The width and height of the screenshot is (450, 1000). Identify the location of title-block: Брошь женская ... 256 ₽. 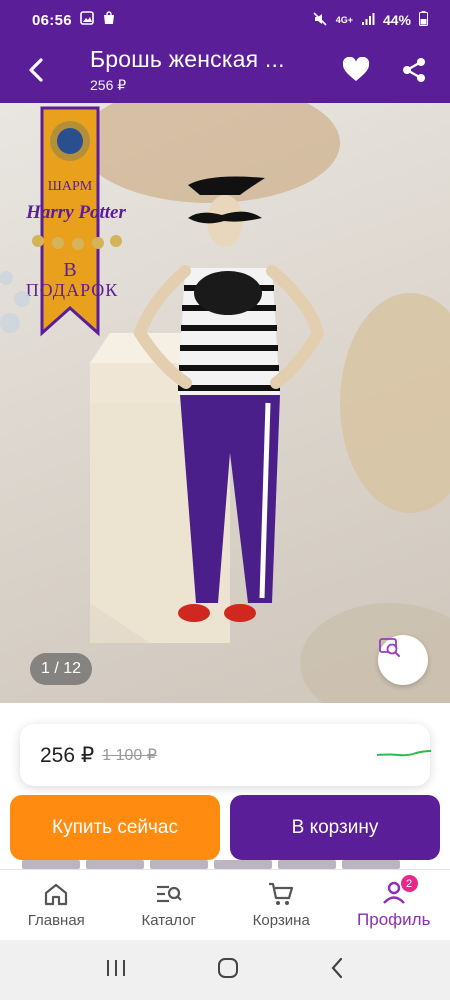
(205, 70).